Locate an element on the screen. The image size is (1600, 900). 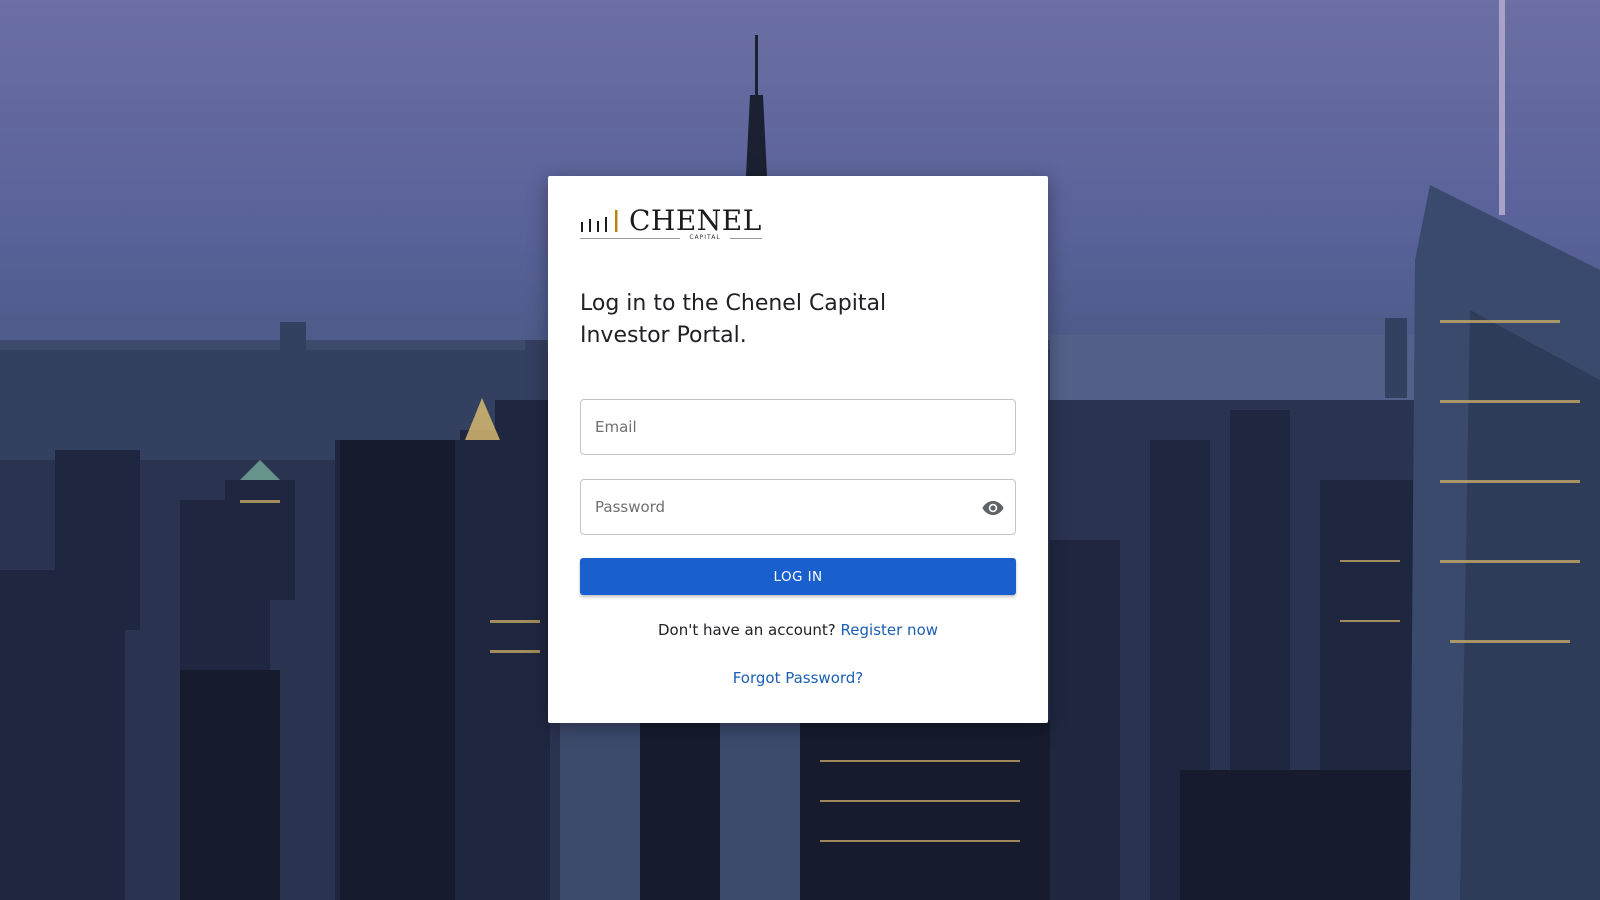
register-row: Don't have an account? Register now is located at coordinates (798, 630).